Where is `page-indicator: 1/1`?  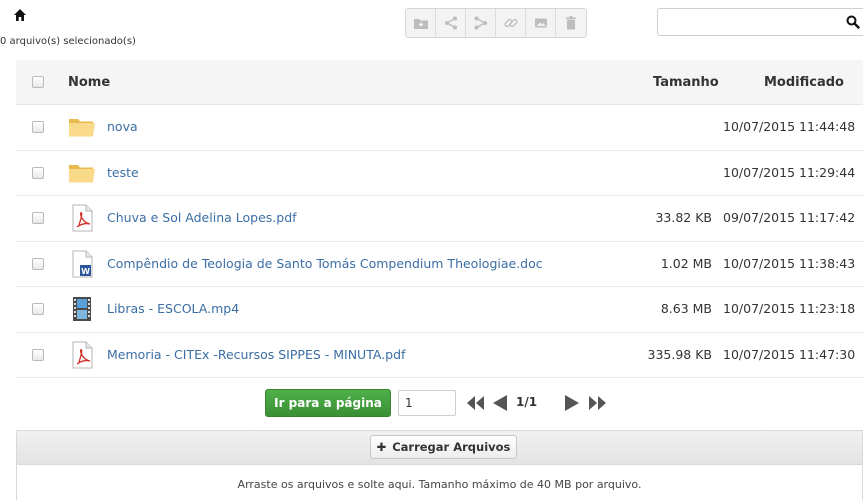 page-indicator: 1/1 is located at coordinates (527, 402).